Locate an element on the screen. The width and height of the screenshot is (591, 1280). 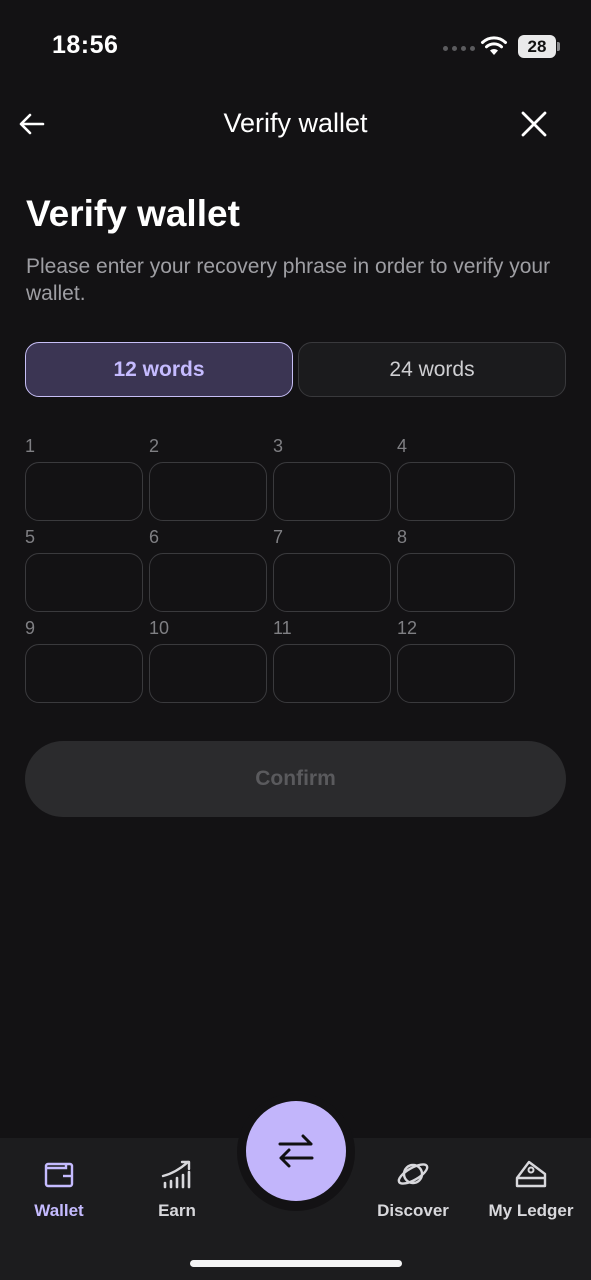
word-slot: 11 is located at coordinates (332, 659).